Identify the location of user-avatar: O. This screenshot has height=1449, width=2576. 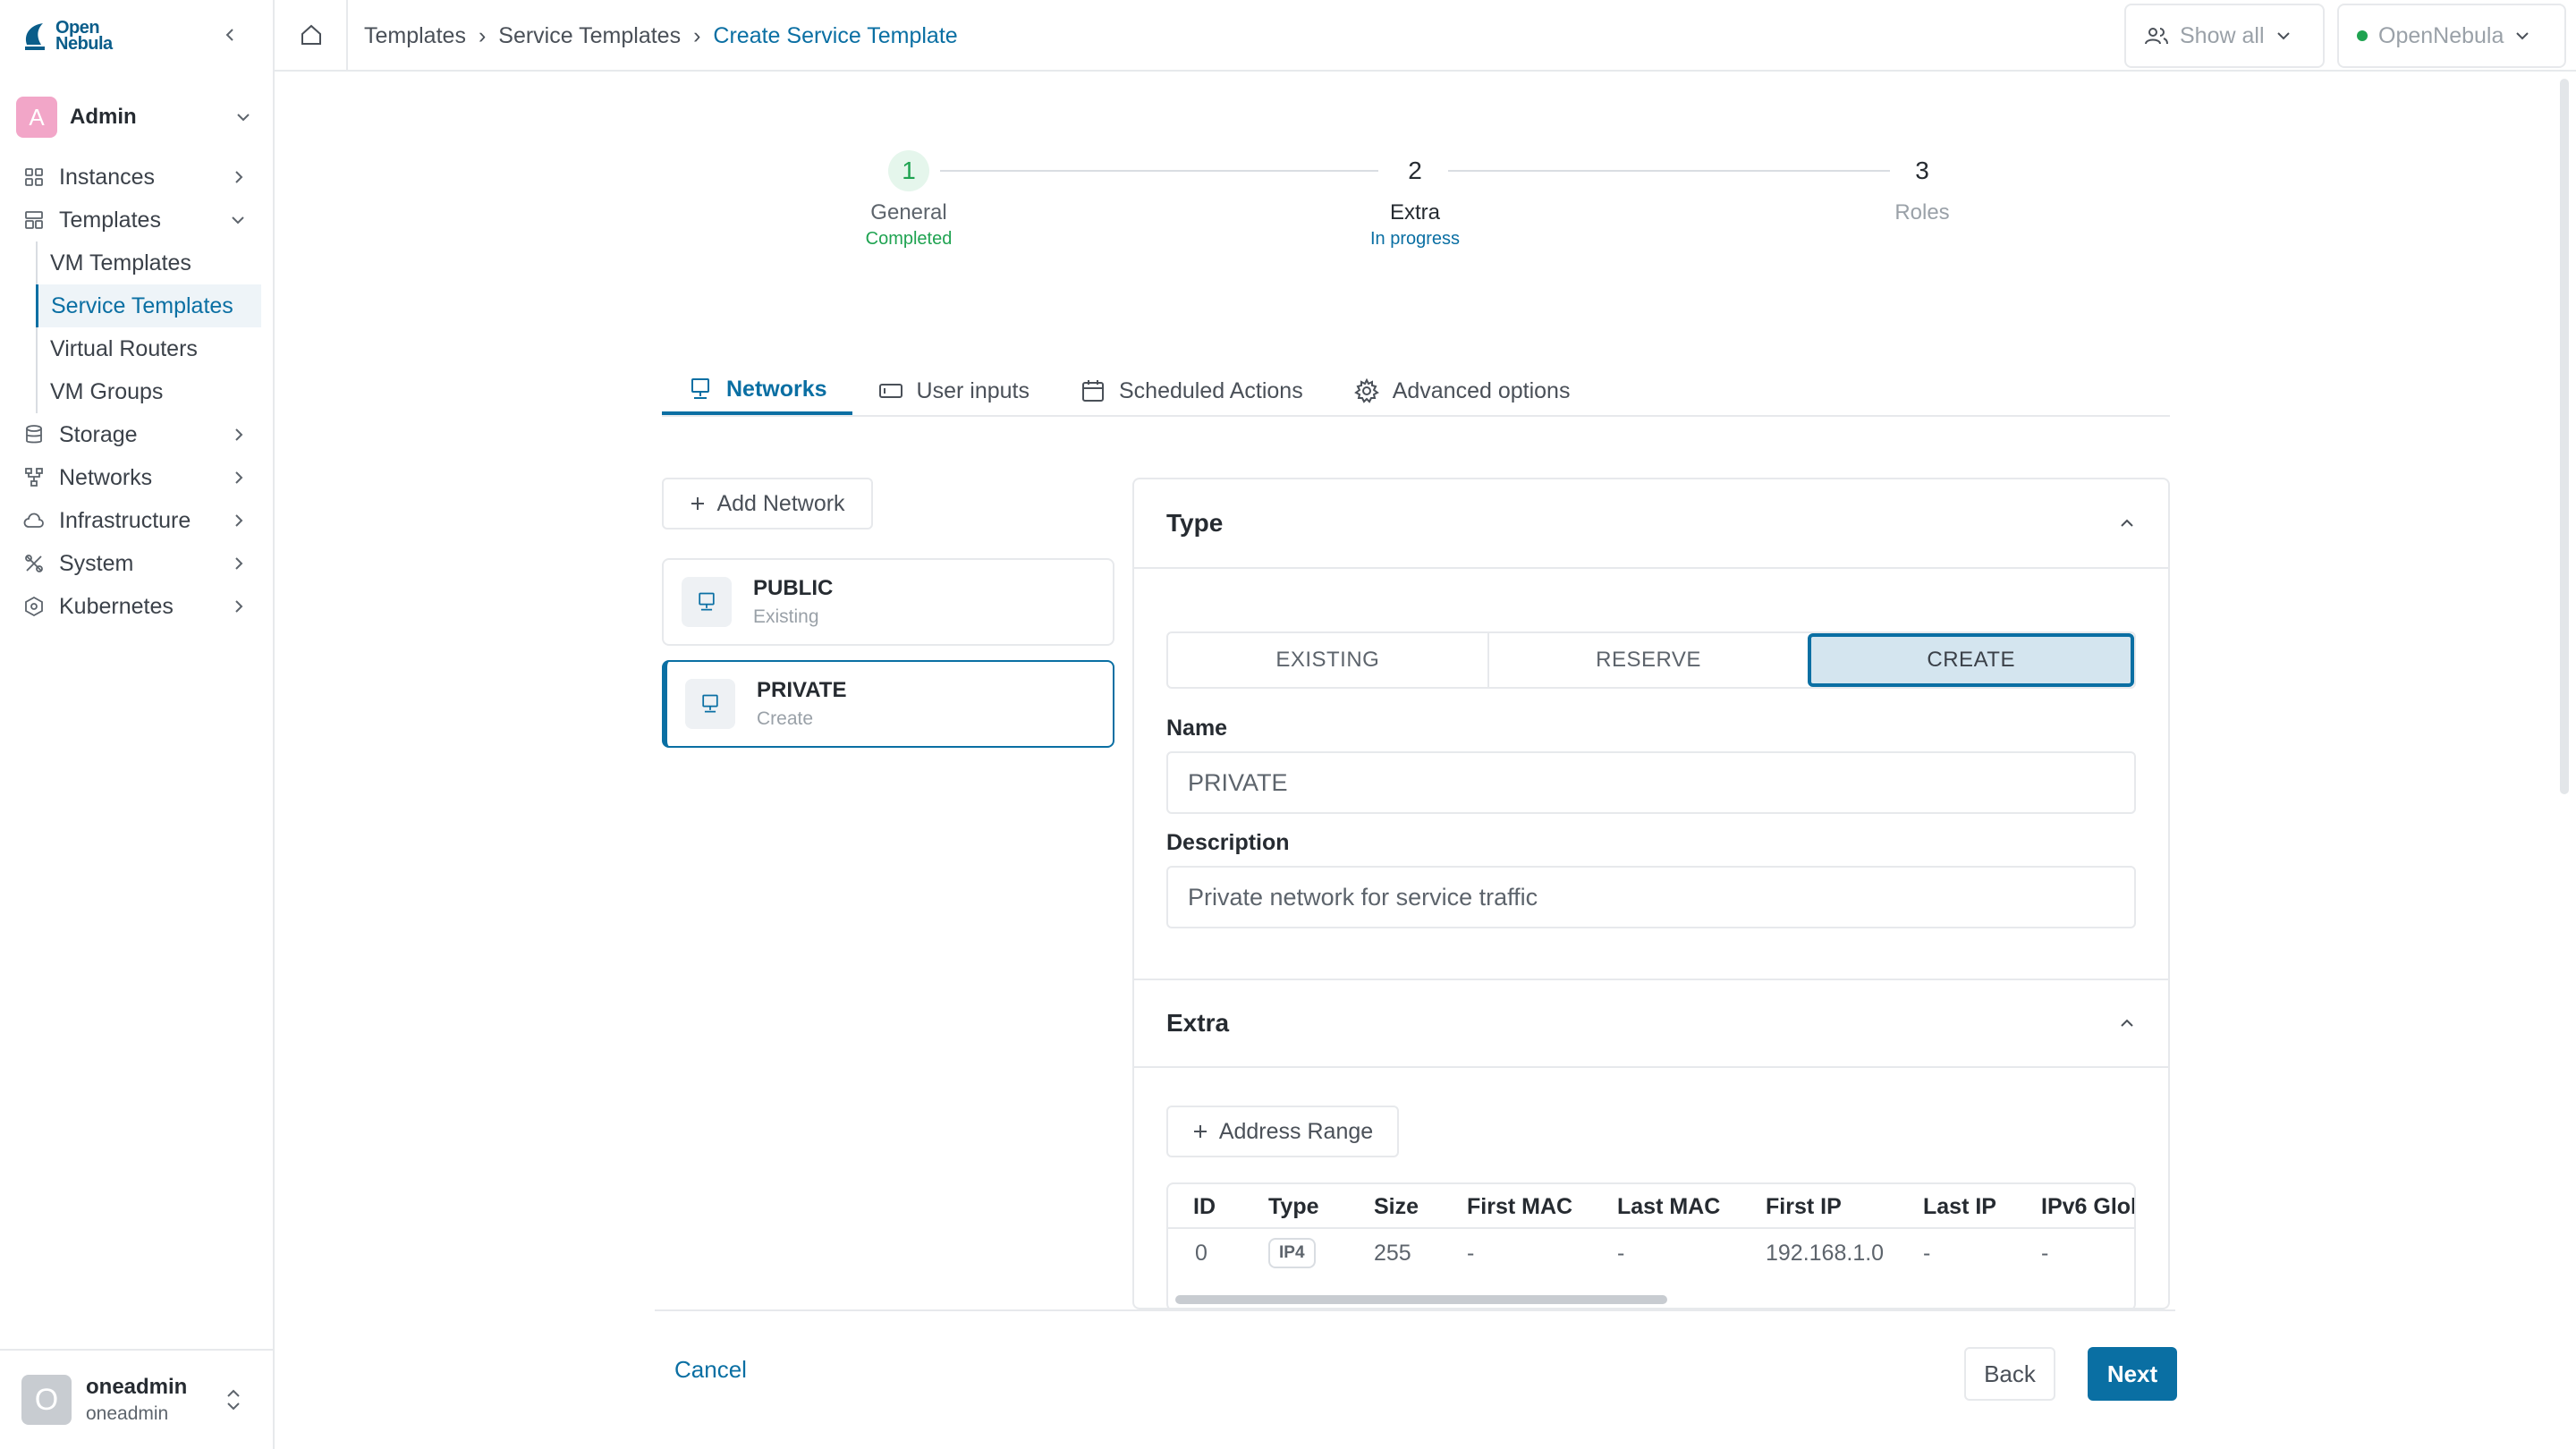
(46, 1400).